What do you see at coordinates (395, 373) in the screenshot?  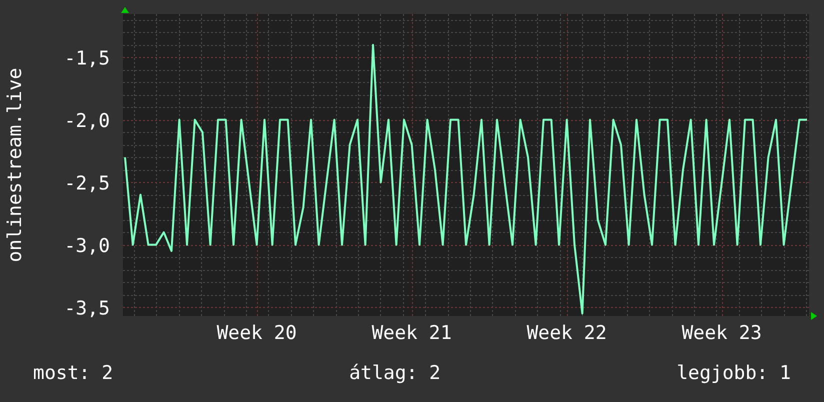 I see `average-value: átlag: 2` at bounding box center [395, 373].